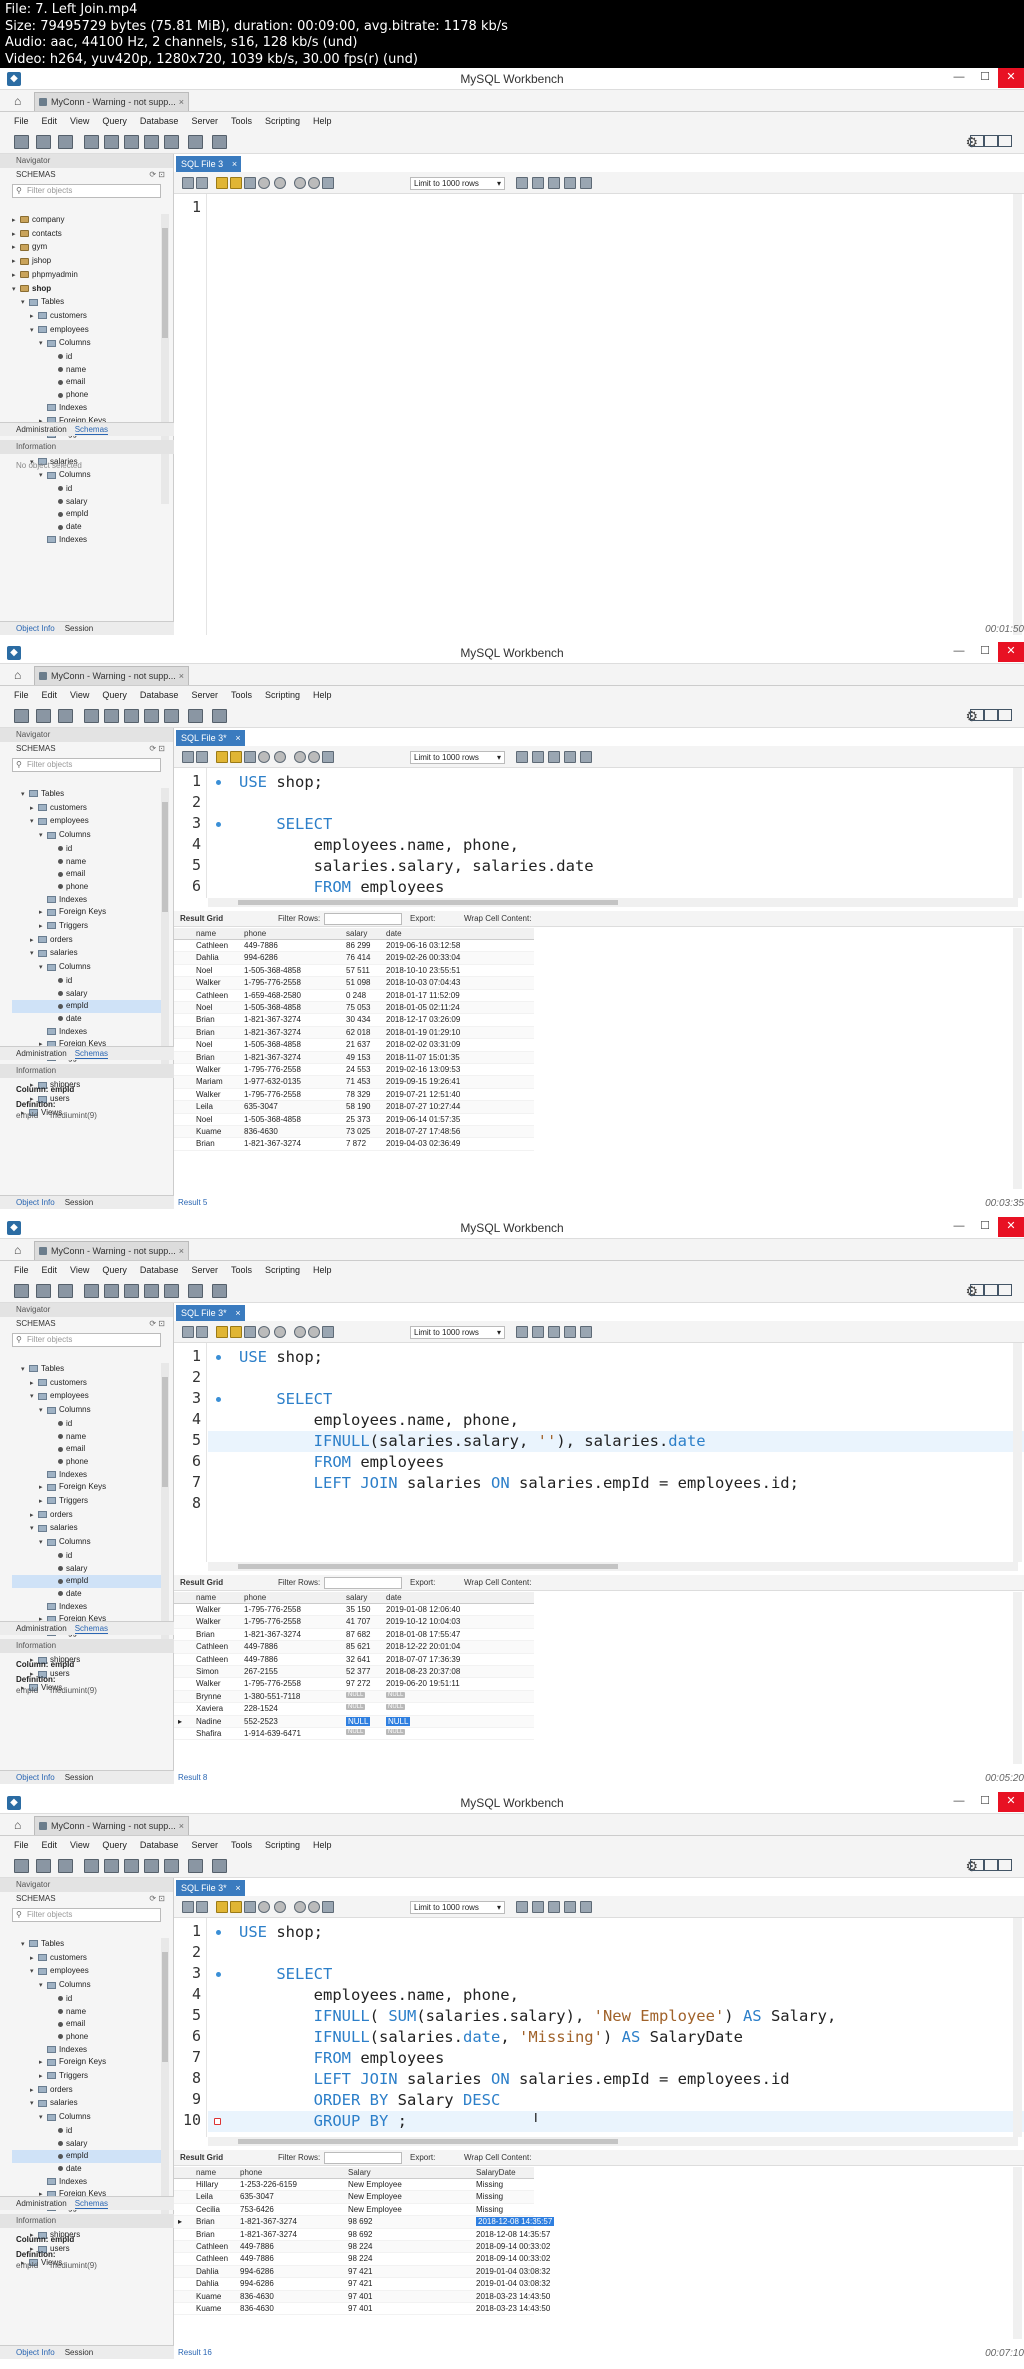  I want to click on editor-scrollbar, so click(1017, 833).